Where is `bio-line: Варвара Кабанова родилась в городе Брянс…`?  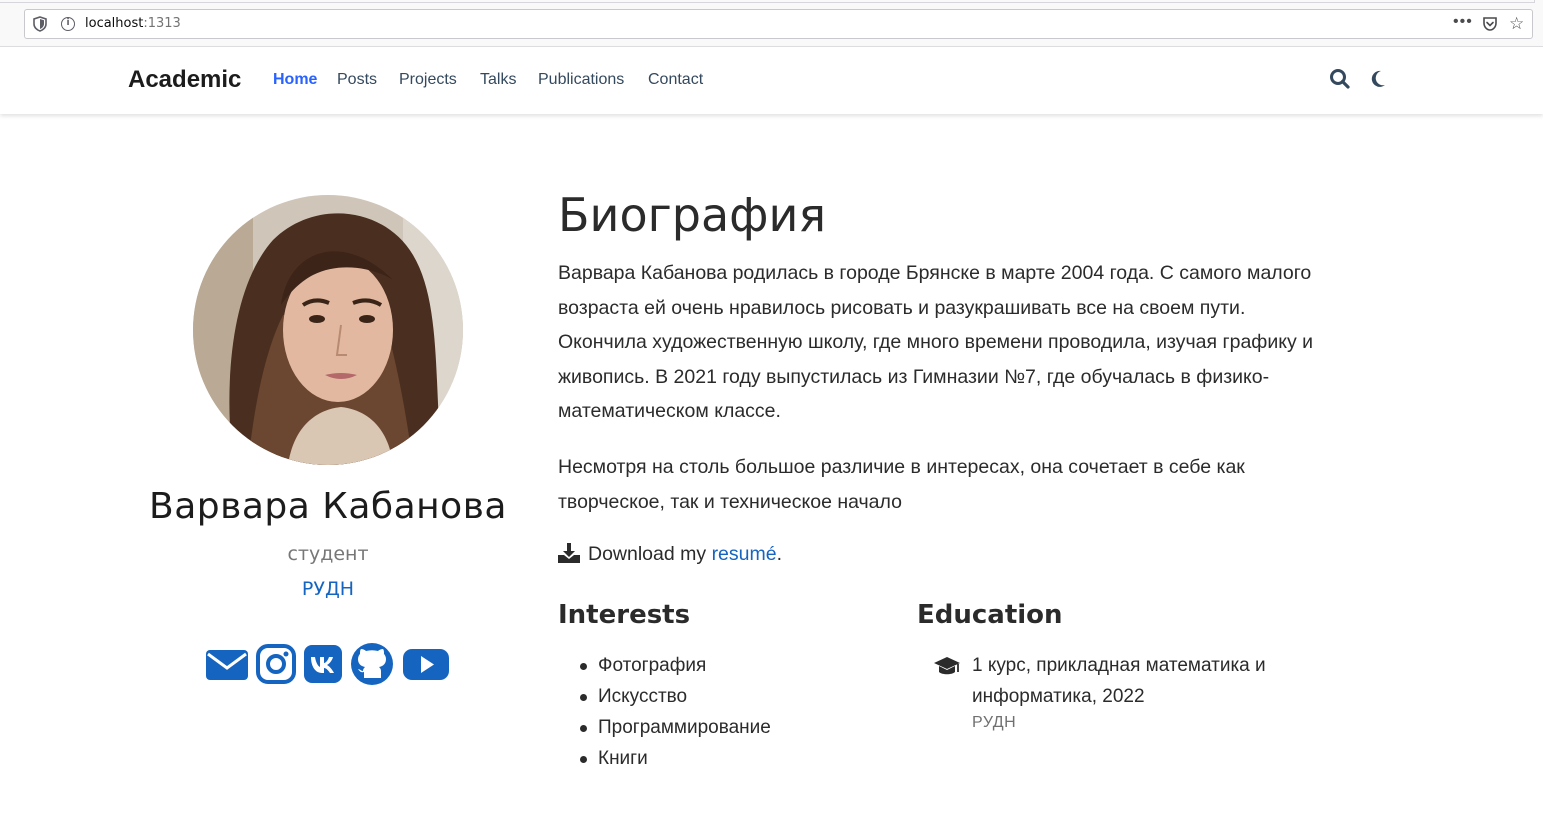
bio-line: Варвара Кабанова родилась в городе Брянс… is located at coordinates (935, 273).